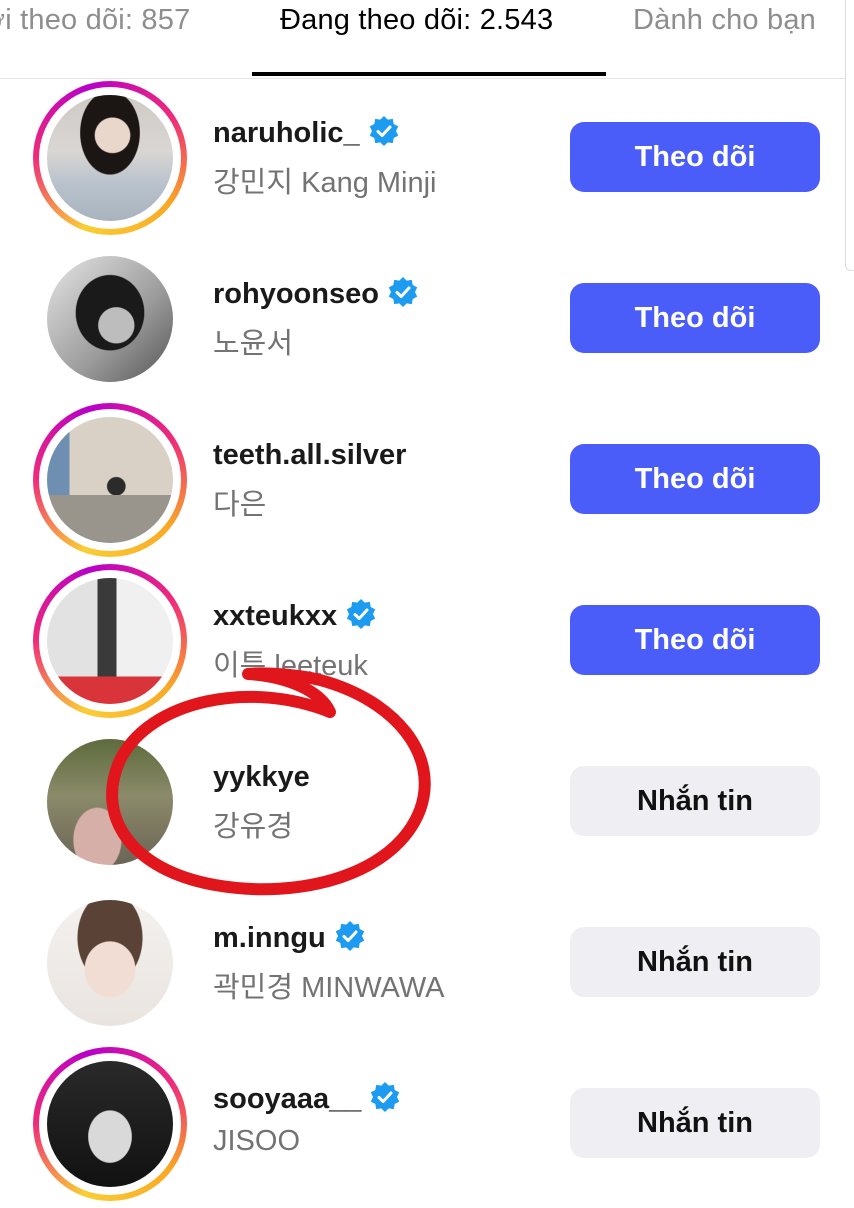  Describe the element at coordinates (329, 988) in the screenshot. I see `full-name: 곽민경 MINWAWA` at that location.